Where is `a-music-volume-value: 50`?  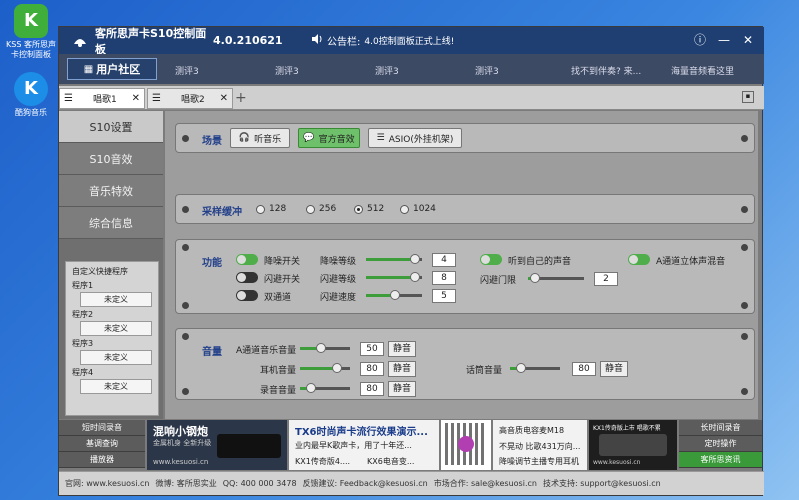 a-music-volume-value: 50 is located at coordinates (372, 349).